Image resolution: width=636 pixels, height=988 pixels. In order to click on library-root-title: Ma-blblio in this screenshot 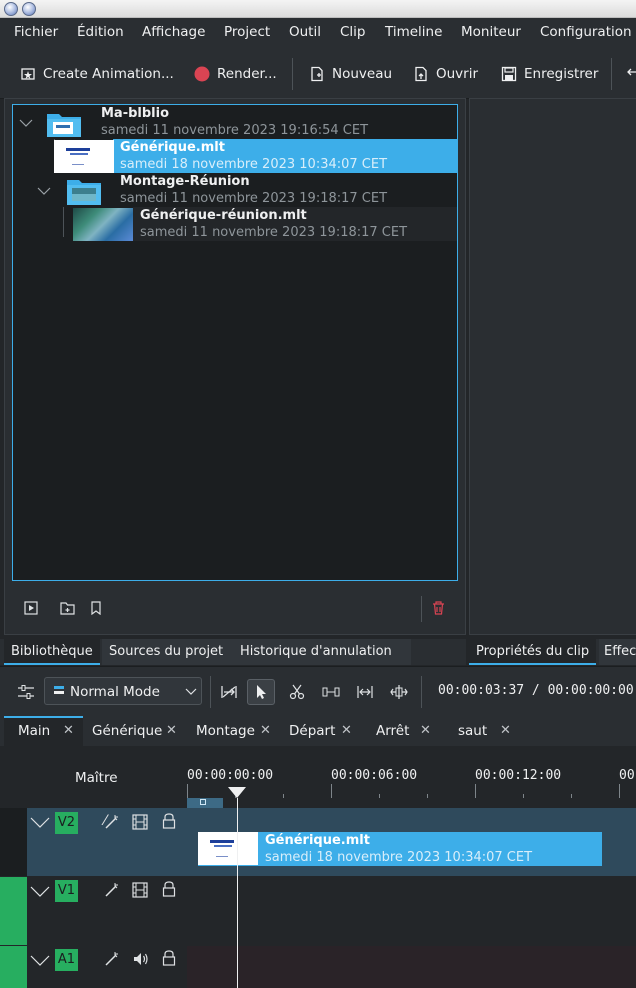, I will do `click(135, 113)`.